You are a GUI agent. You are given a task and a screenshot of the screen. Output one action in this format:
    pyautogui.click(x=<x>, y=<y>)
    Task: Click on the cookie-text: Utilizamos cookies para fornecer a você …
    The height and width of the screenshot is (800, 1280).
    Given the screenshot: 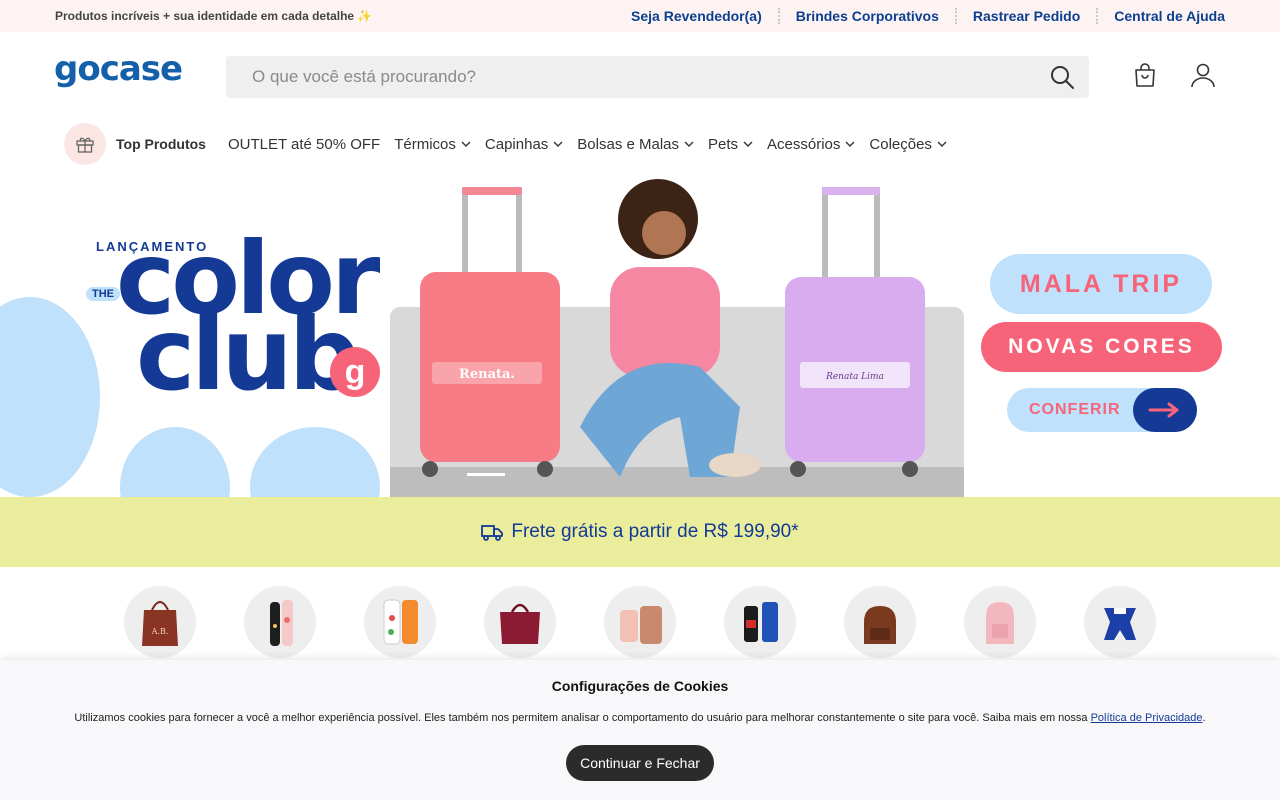 What is the action you would take?
    pyautogui.click(x=640, y=718)
    